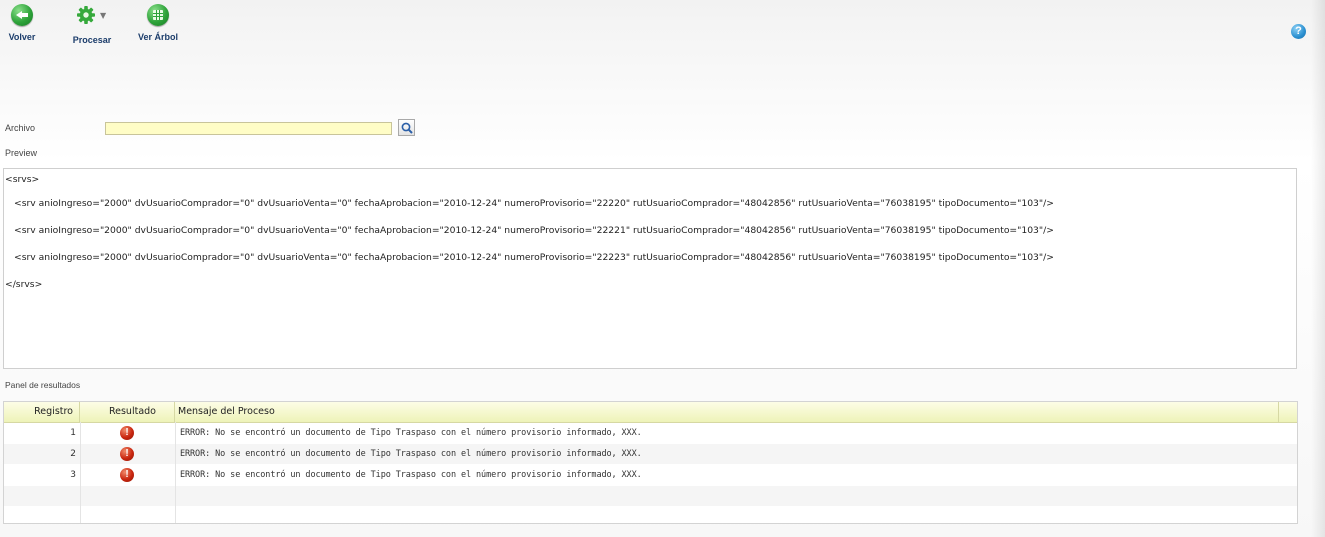  Describe the element at coordinates (22, 15) in the screenshot. I see `back-arrow-icon` at that location.